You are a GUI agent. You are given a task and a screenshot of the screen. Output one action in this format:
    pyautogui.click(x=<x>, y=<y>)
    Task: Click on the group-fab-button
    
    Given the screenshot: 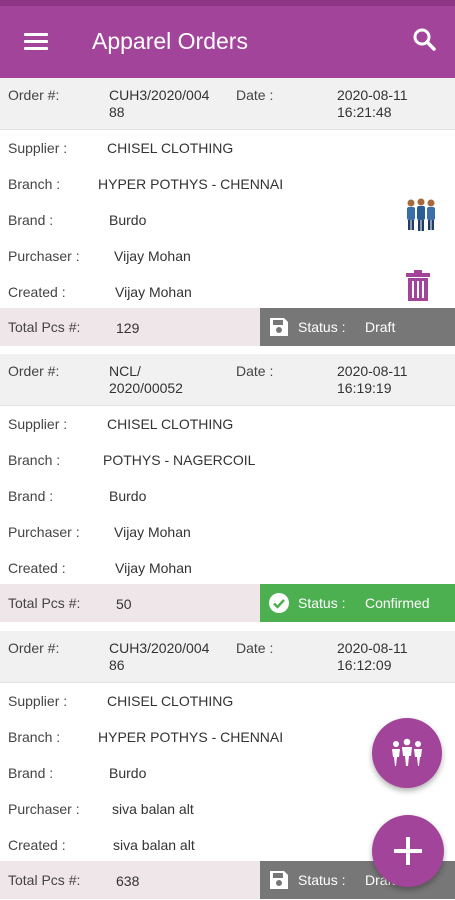 What is the action you would take?
    pyautogui.click(x=407, y=753)
    